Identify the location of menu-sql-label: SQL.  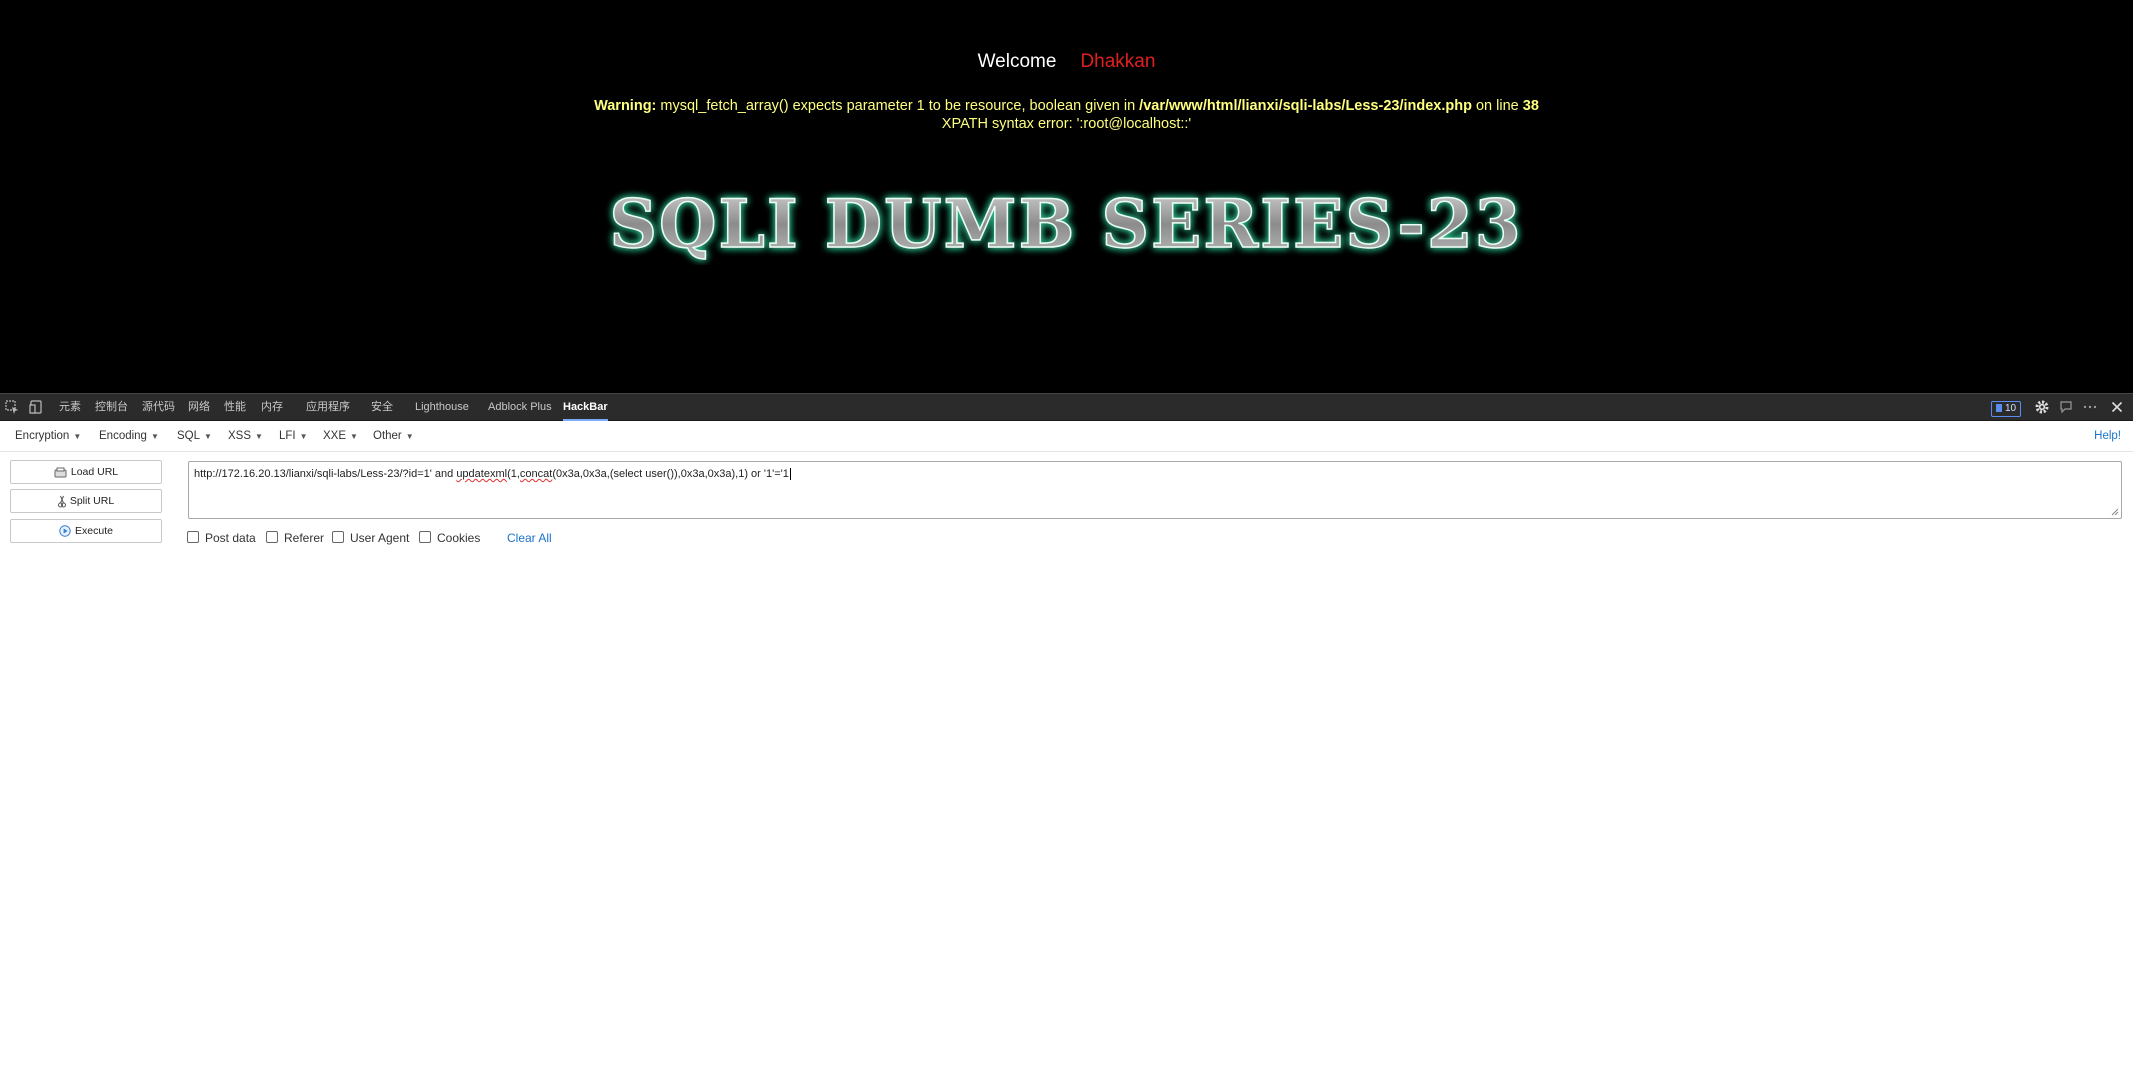
(189, 436).